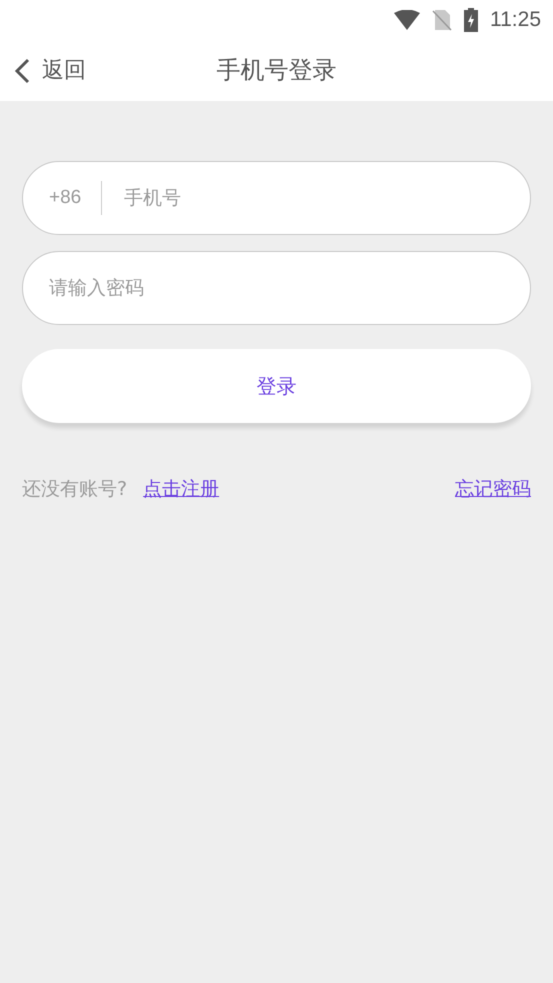  I want to click on wifi-icon, so click(407, 20).